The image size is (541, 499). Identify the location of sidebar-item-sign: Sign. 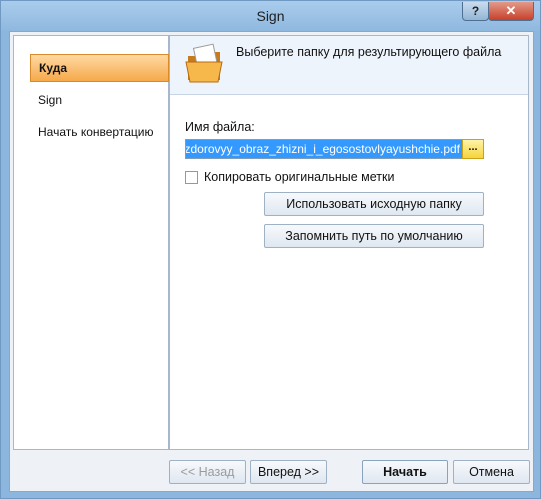
(46, 100).